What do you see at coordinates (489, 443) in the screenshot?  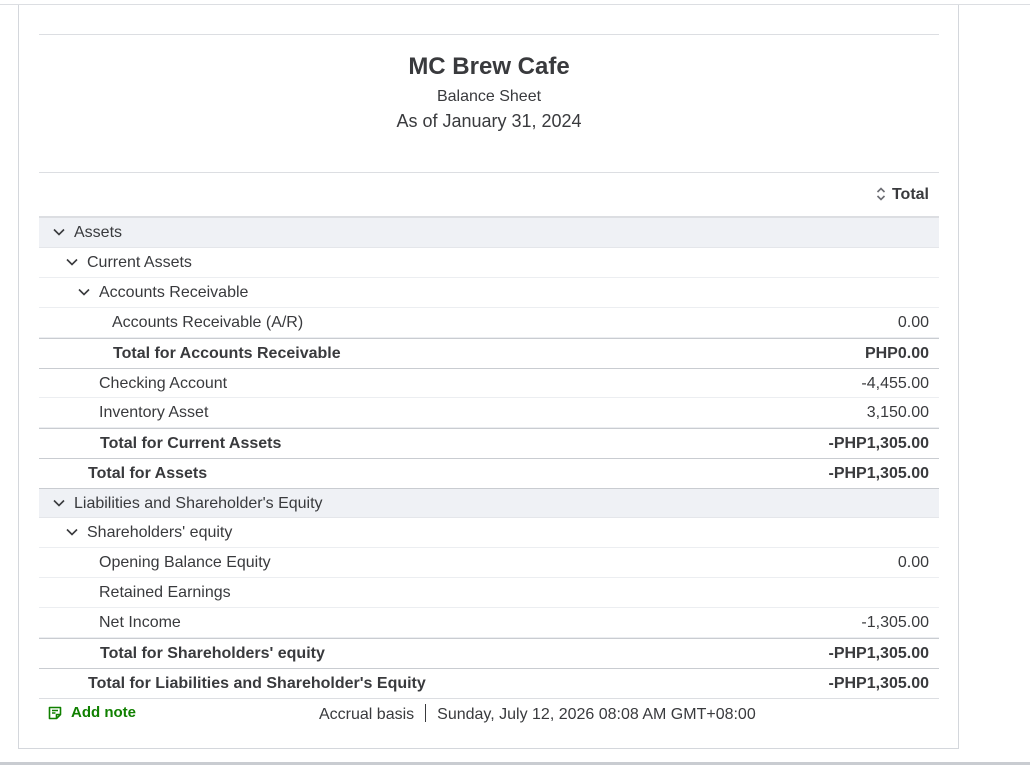 I see `row-total-current-assets: Total for Current Assets -PHP1,305.00` at bounding box center [489, 443].